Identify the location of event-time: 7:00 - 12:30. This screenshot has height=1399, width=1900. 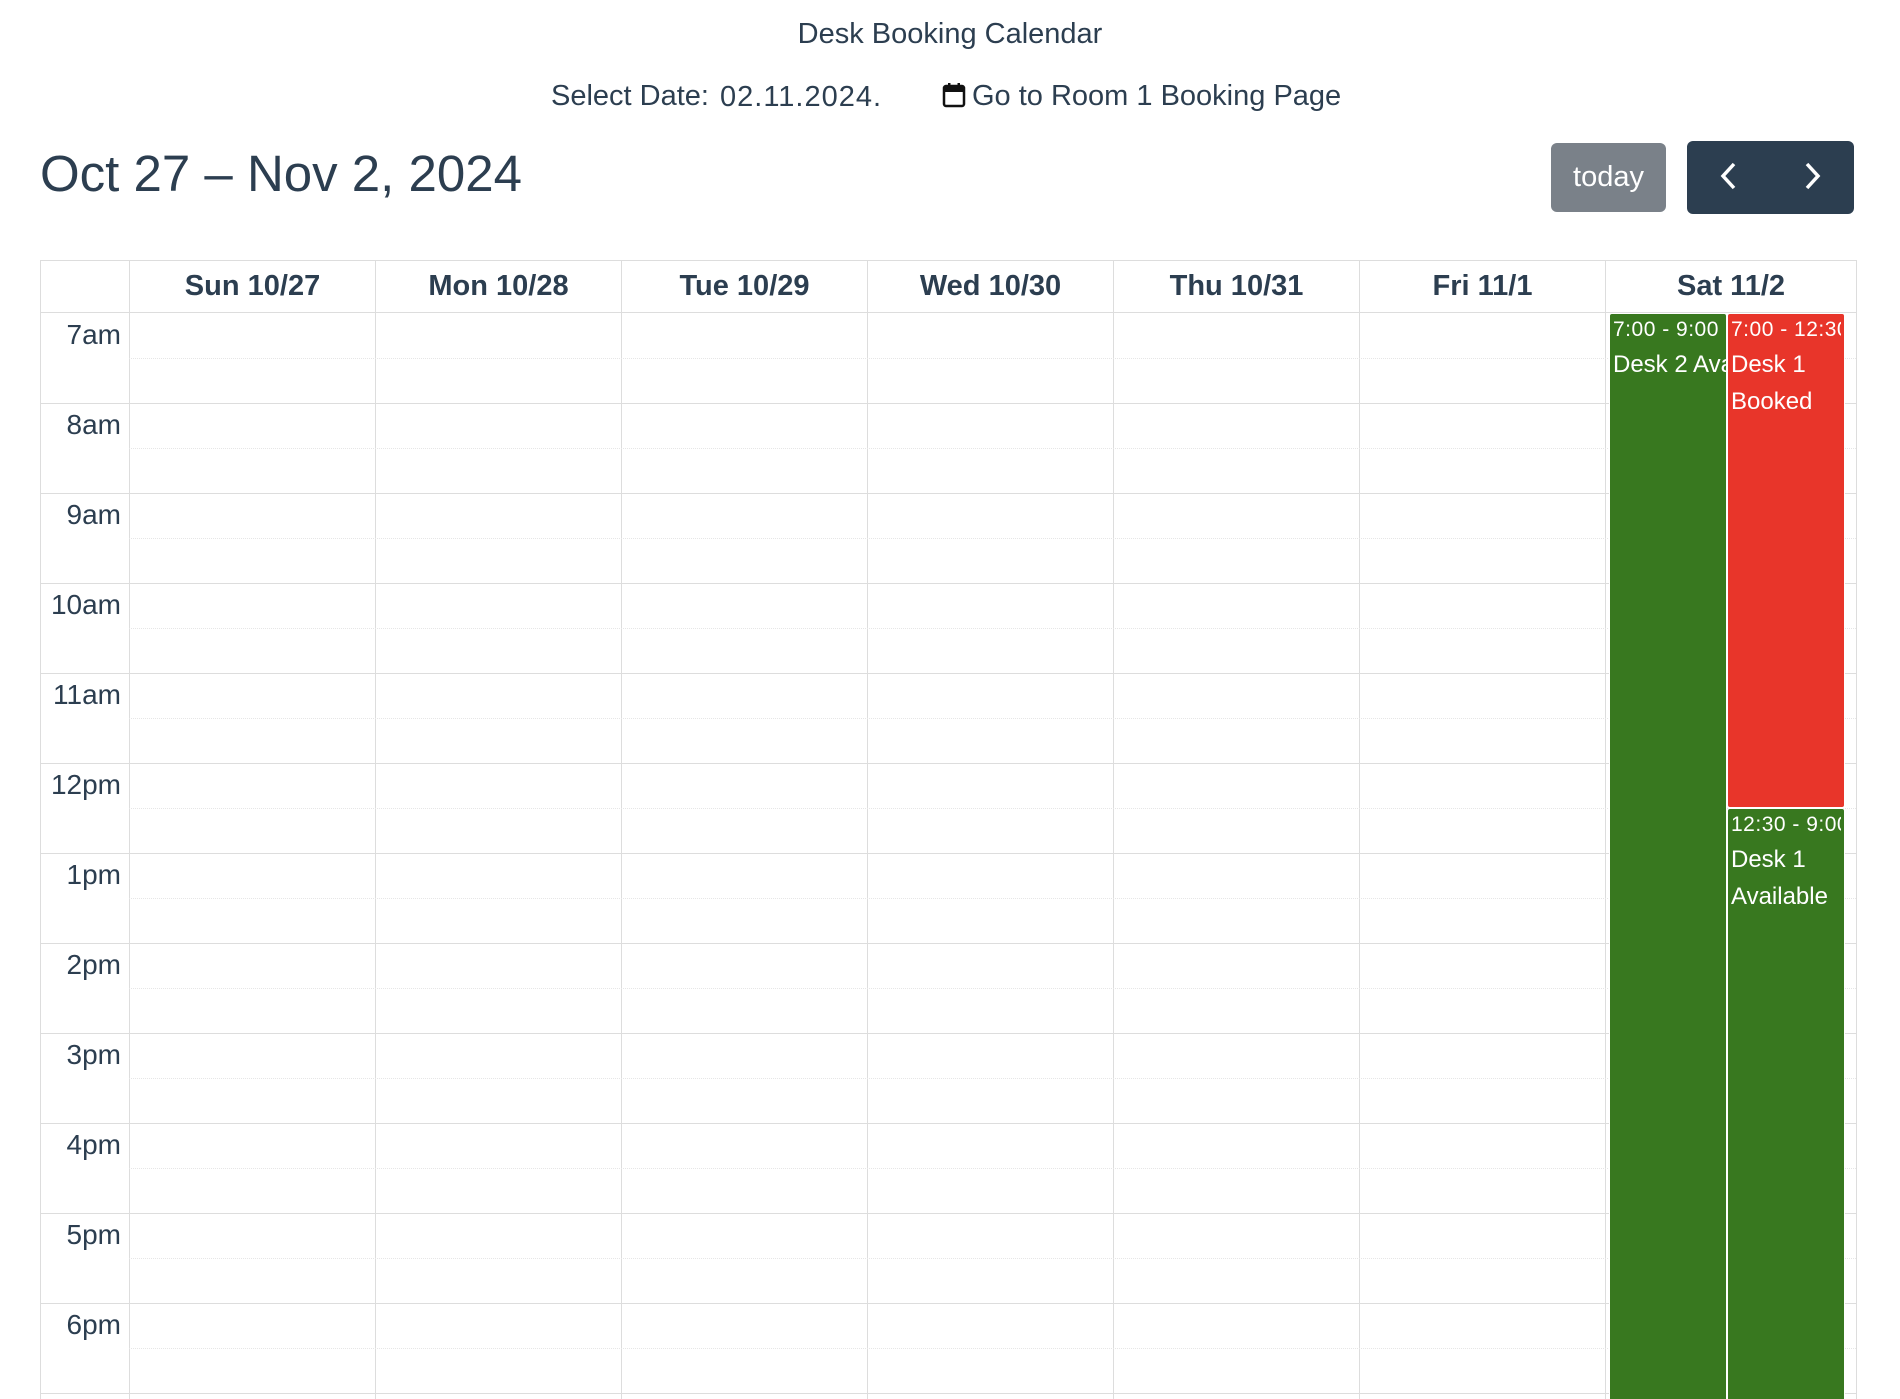
(1786, 329).